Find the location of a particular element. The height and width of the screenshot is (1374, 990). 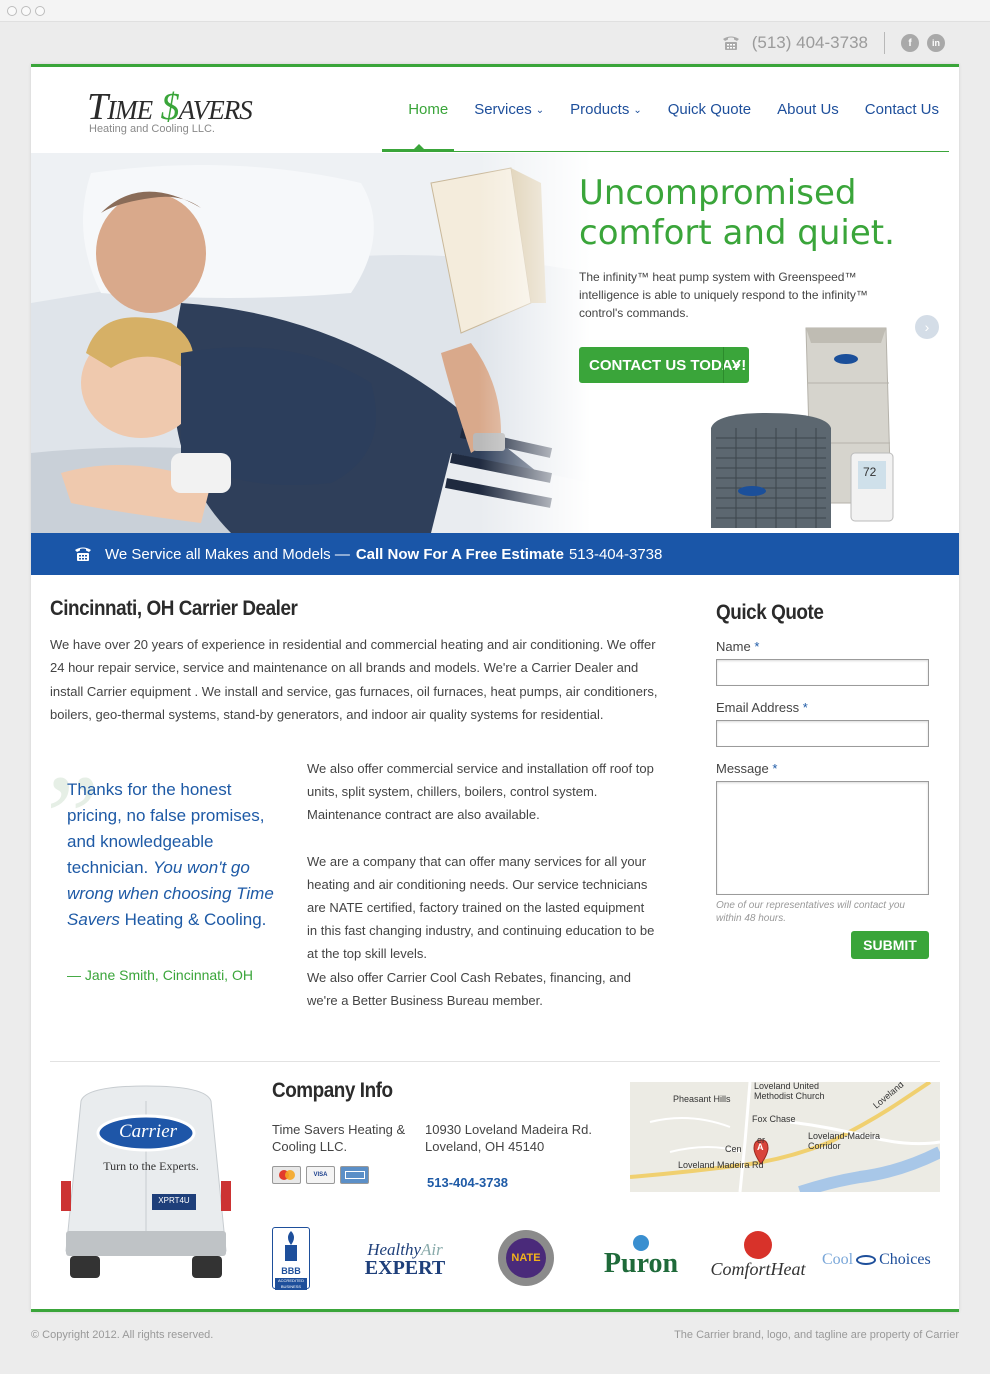

copyright: © Copyright 2012. All rights reserved. is located at coordinates (122, 1335).